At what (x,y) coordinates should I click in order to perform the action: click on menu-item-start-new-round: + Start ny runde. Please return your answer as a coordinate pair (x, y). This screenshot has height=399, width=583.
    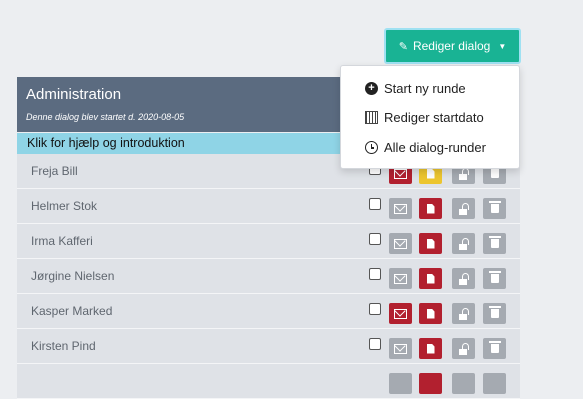
    Looking at the image, I should click on (415, 88).